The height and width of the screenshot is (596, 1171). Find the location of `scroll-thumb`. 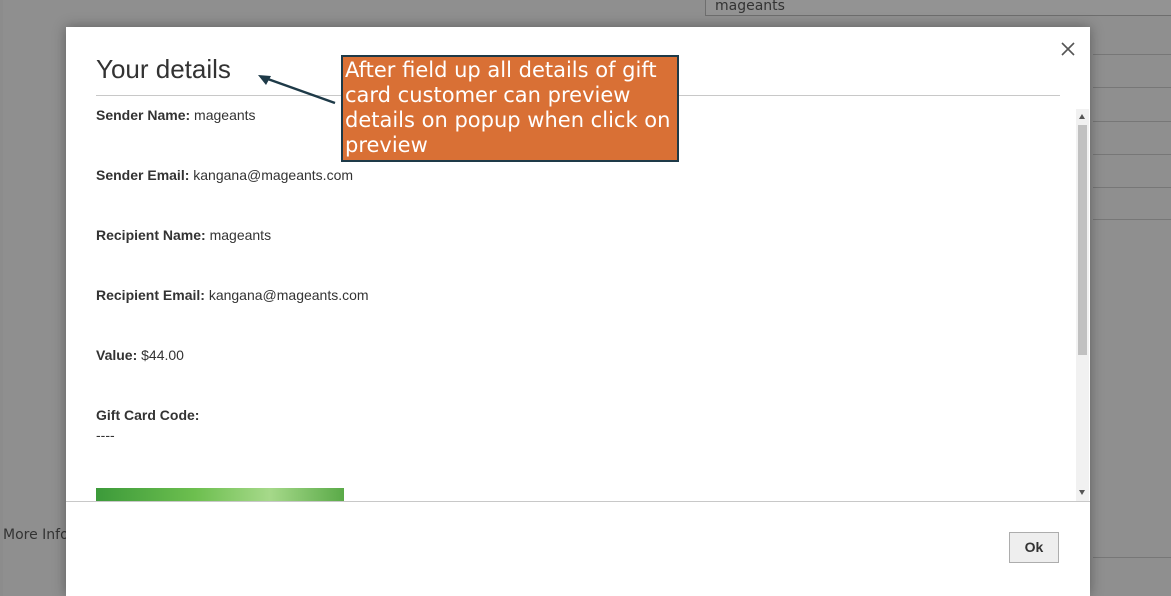

scroll-thumb is located at coordinates (1082, 240).